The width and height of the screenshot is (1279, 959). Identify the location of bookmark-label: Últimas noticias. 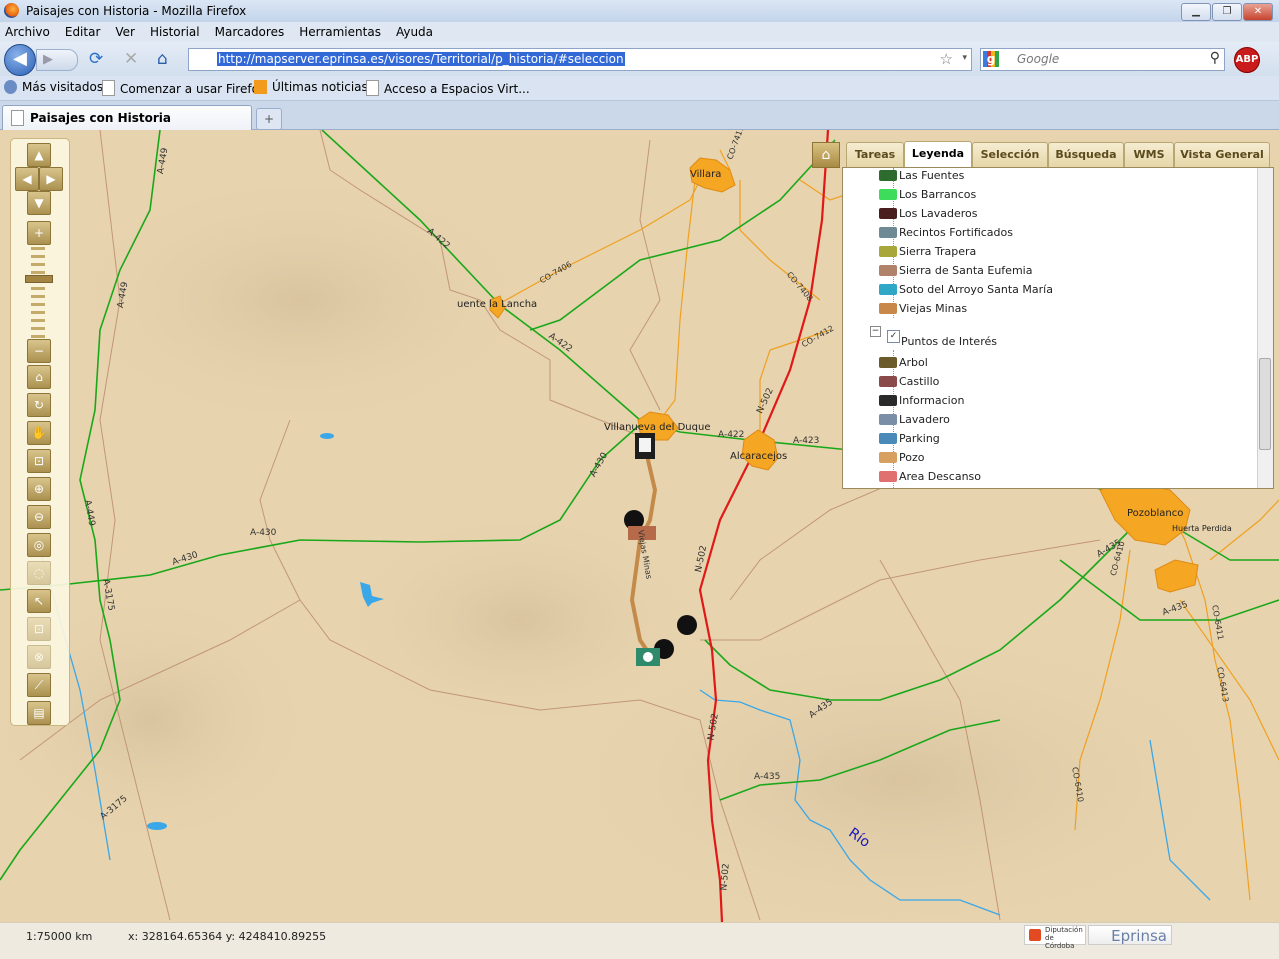
(320, 87).